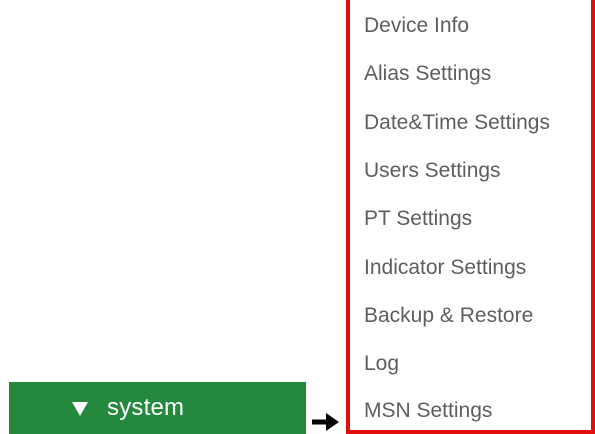 The width and height of the screenshot is (595, 434). I want to click on right-arrow-icon, so click(325, 422).